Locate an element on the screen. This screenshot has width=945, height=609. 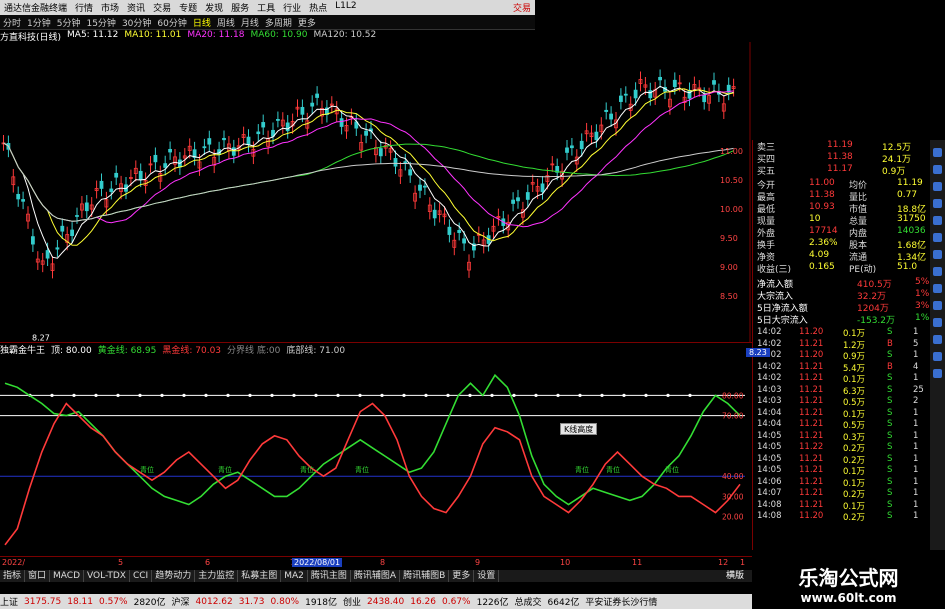
tick-count: 5 is located at coordinates (916, 343).